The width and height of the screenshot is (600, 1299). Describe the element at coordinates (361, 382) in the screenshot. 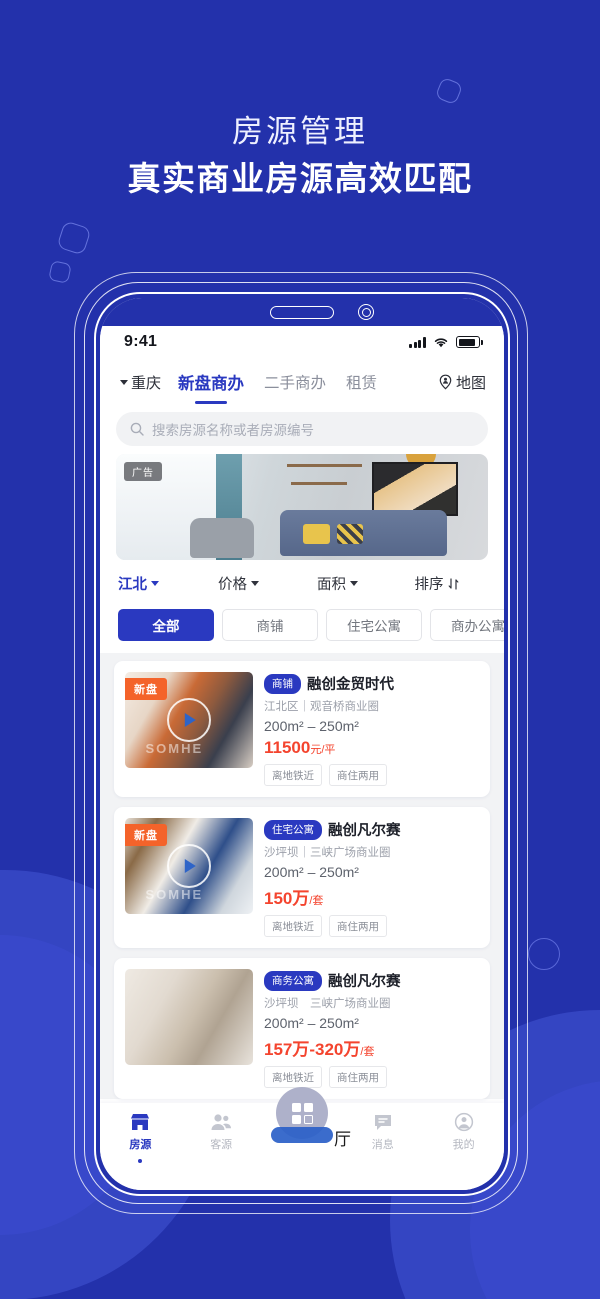

I see `tab-rental: 租赁` at that location.